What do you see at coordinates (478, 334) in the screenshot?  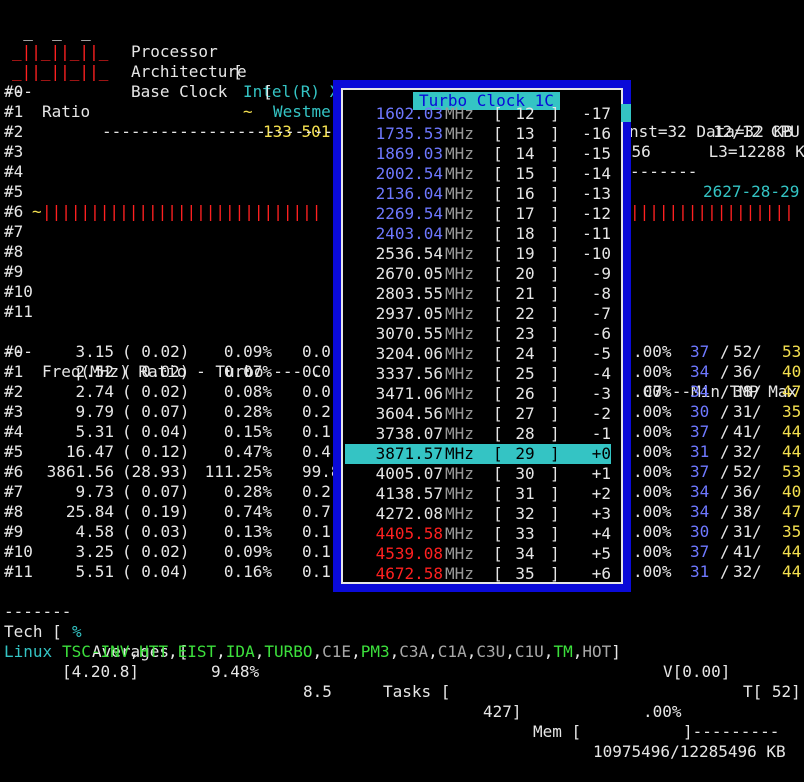 I see `turbo-clock-option: 3070.55 MHz[23] -6` at bounding box center [478, 334].